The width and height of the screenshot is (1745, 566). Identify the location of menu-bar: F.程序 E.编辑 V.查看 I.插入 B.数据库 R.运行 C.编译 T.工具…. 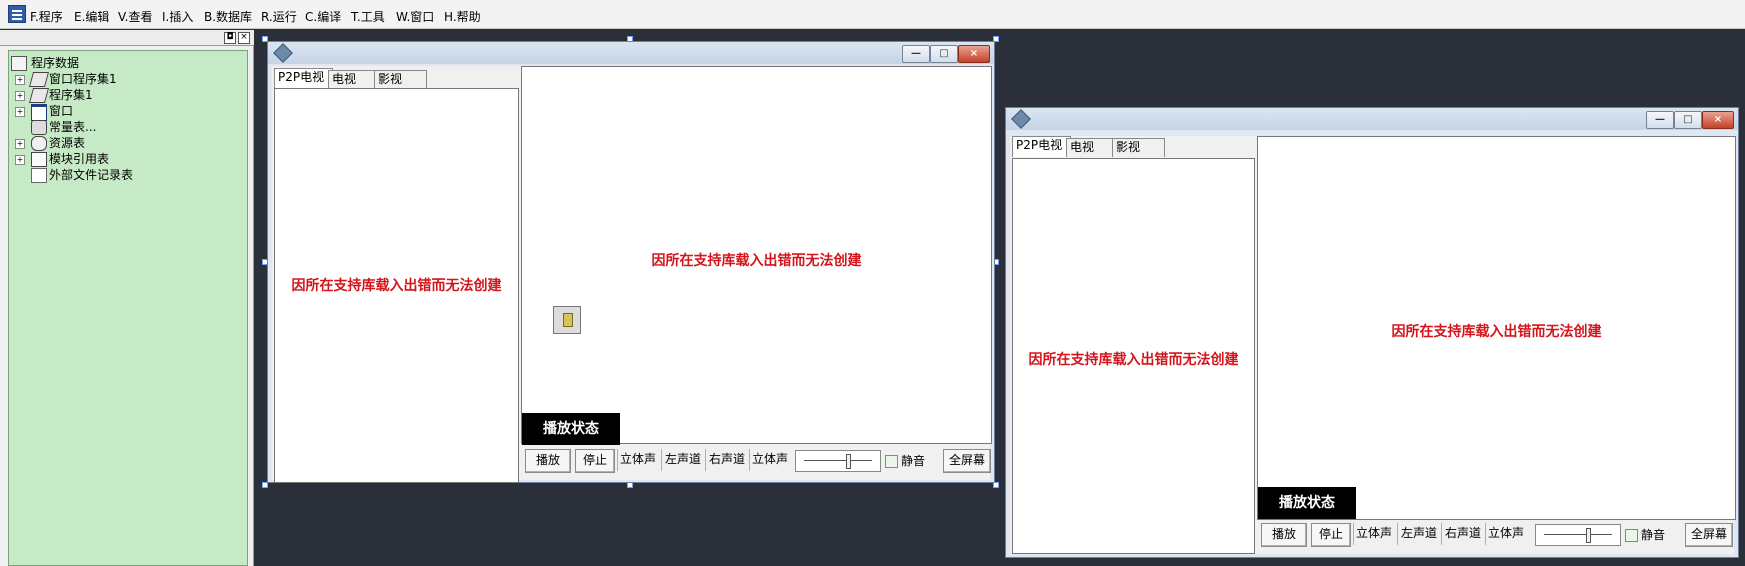
(872, 14).